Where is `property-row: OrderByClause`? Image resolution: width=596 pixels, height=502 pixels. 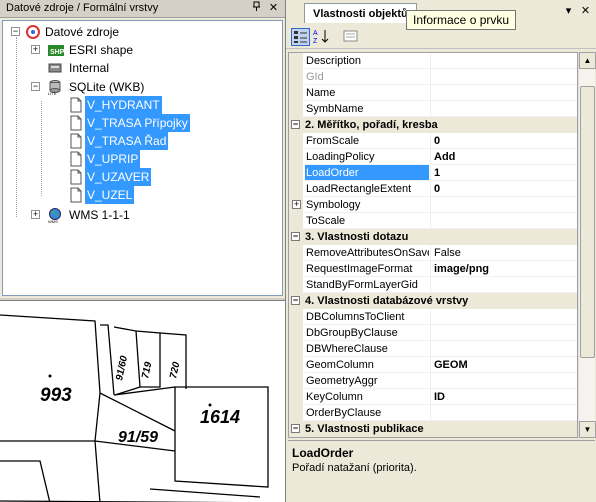 property-row: OrderByClause is located at coordinates (433, 413).